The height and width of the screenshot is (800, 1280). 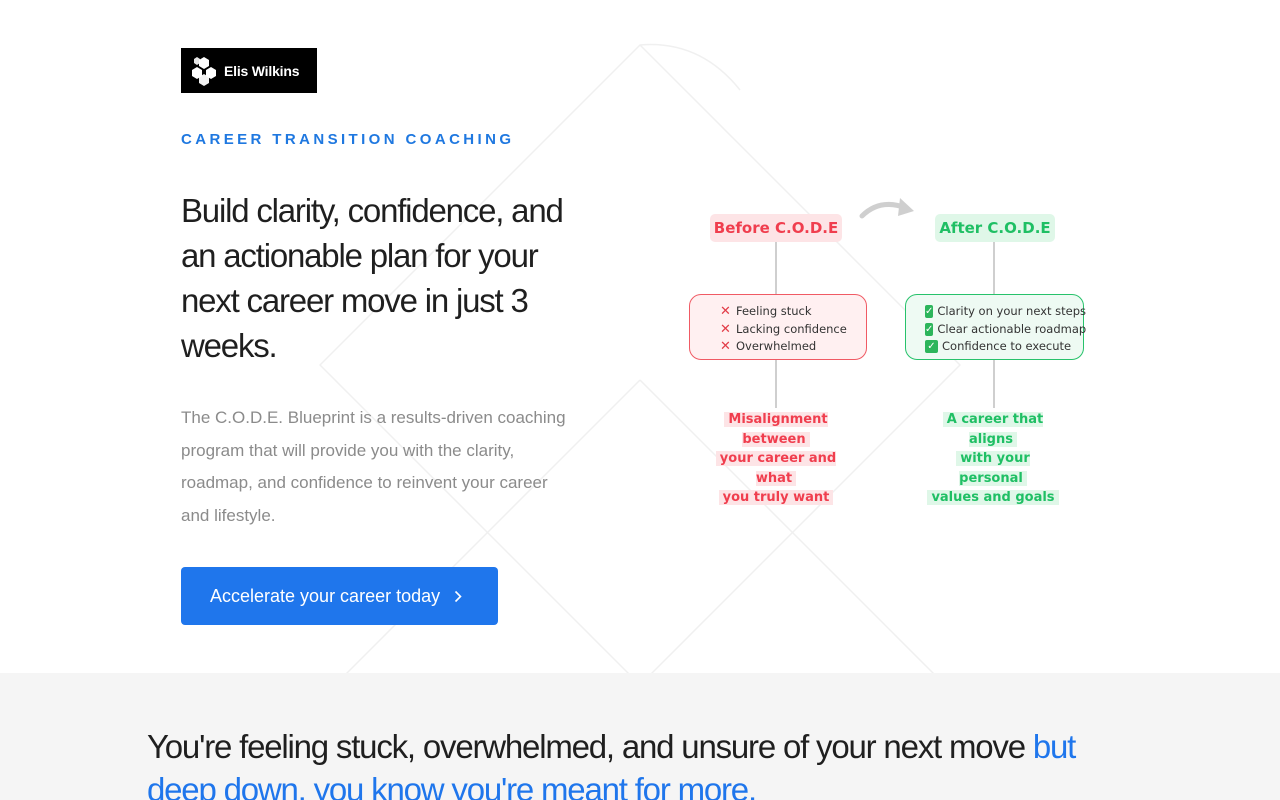 What do you see at coordinates (204, 71) in the screenshot?
I see `hexagon-cluster-icon` at bounding box center [204, 71].